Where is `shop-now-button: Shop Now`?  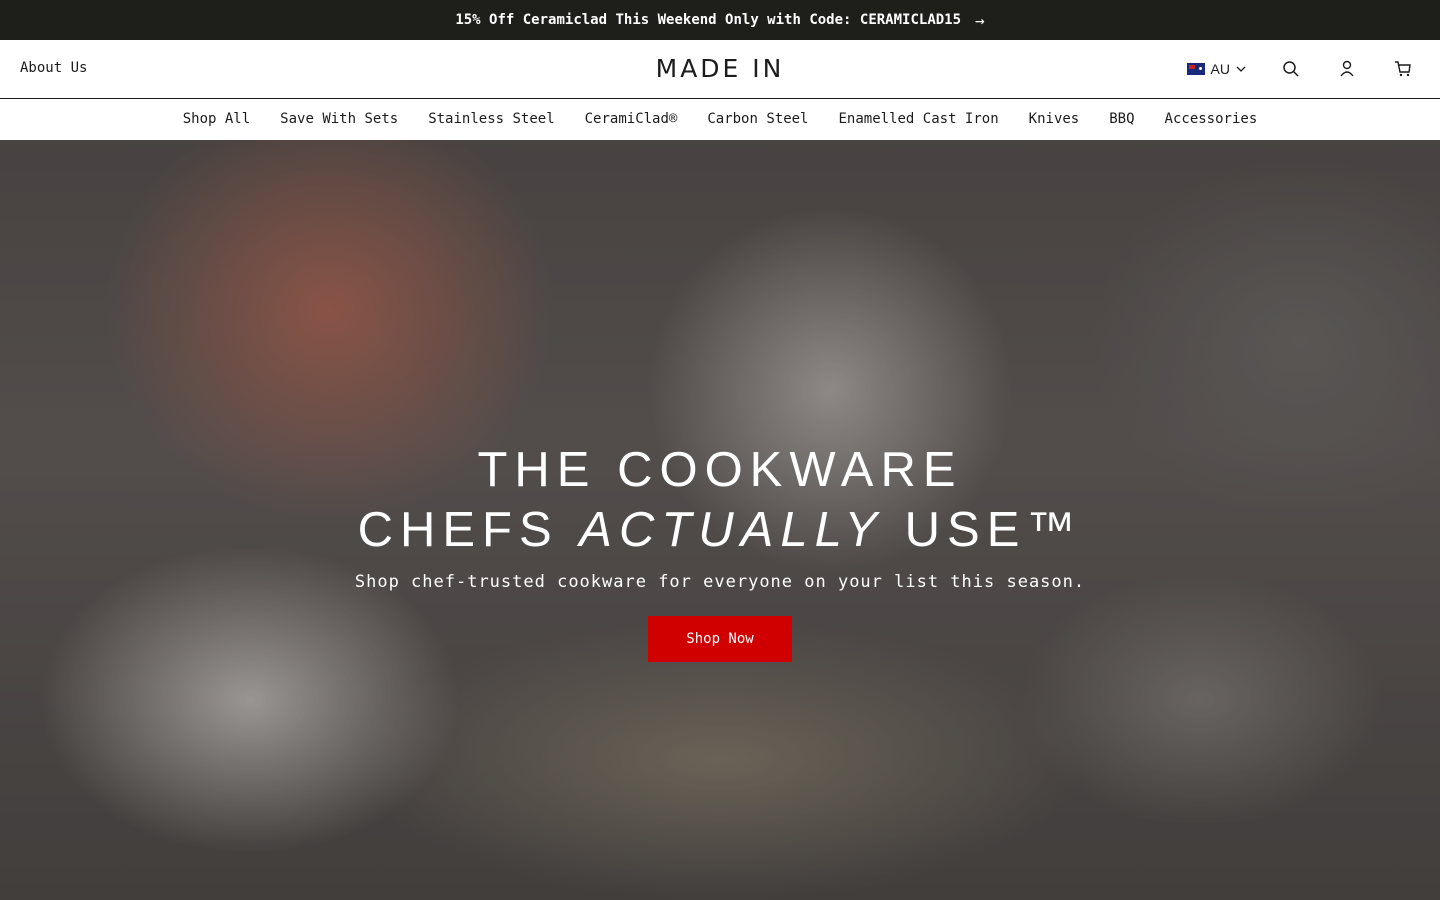
shop-now-button: Shop Now is located at coordinates (720, 639).